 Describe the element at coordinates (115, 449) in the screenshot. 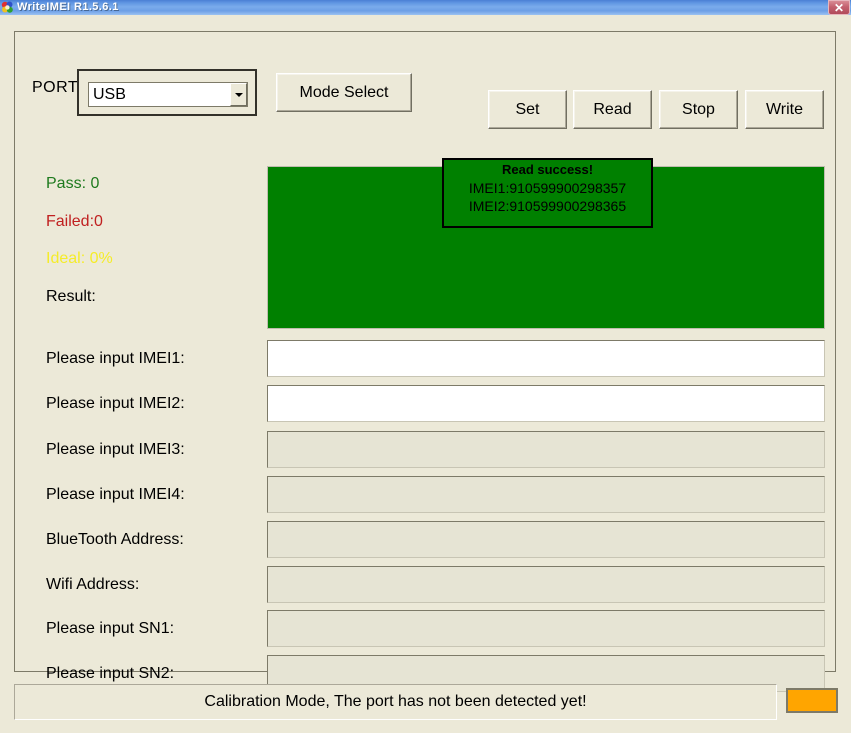

I see `label-imei3: Please input IMEI3:` at that location.